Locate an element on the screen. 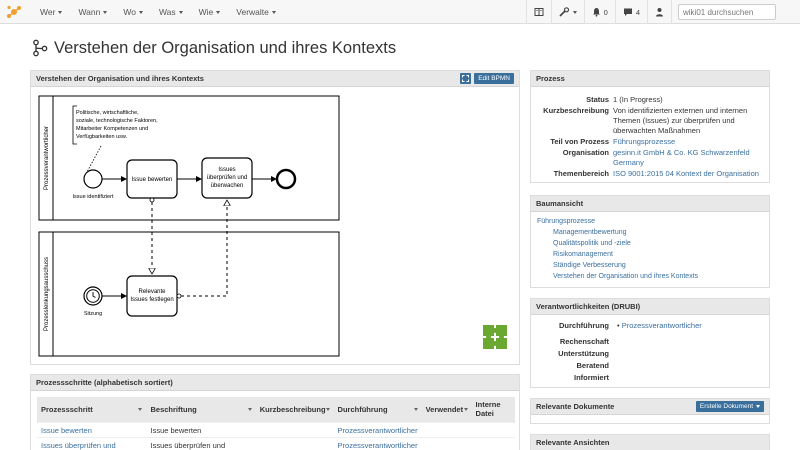  comments-button: 4 is located at coordinates (630, 12).